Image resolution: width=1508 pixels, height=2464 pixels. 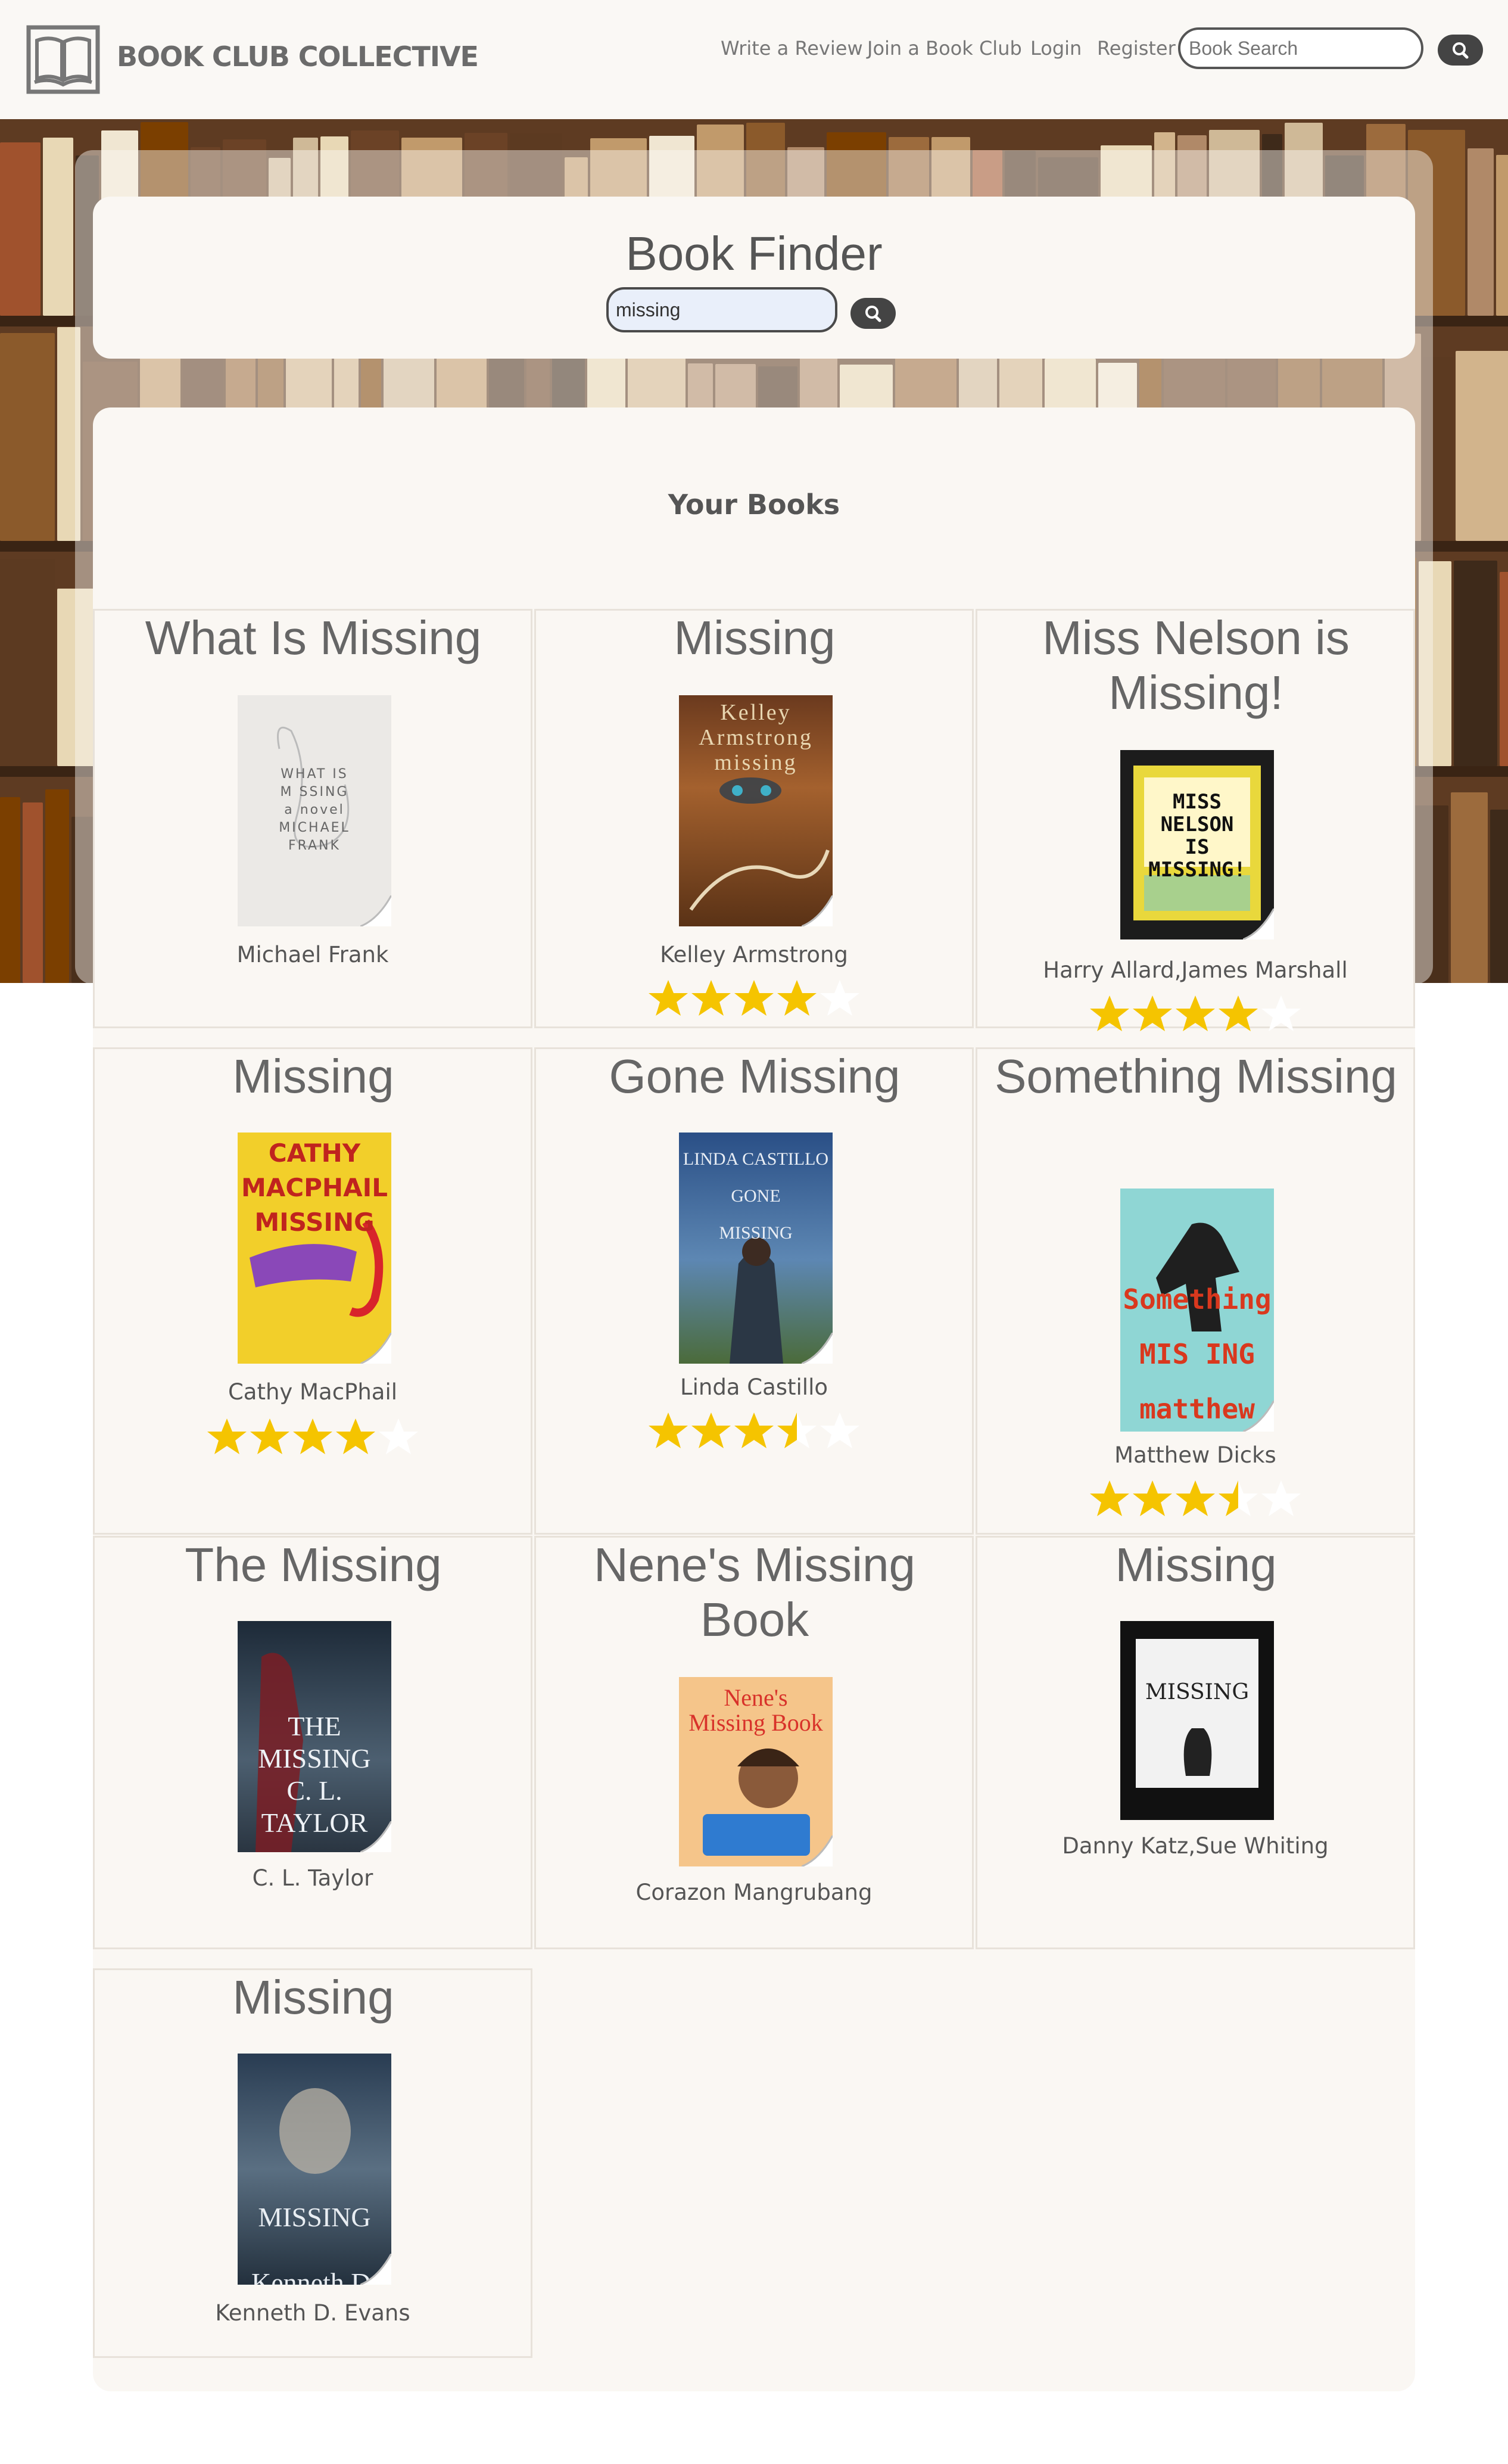 I want to click on book-cover: THE MISSING C. L. TAYLOR, so click(x=314, y=1736).